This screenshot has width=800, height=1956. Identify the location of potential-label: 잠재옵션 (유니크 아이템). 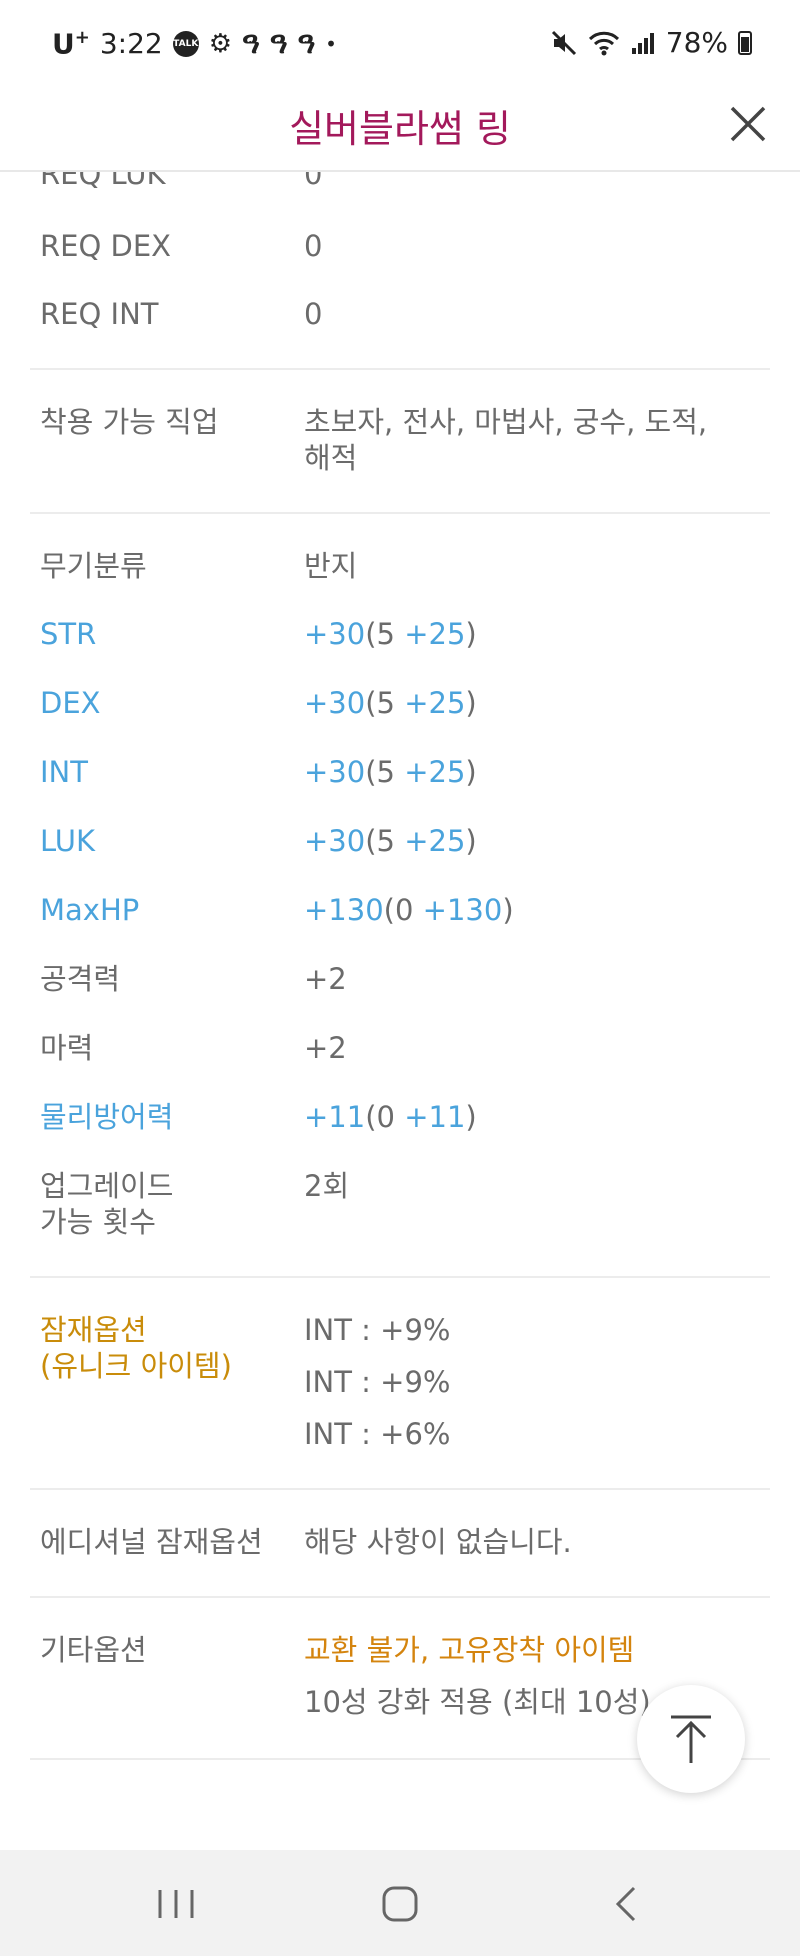
(136, 1348).